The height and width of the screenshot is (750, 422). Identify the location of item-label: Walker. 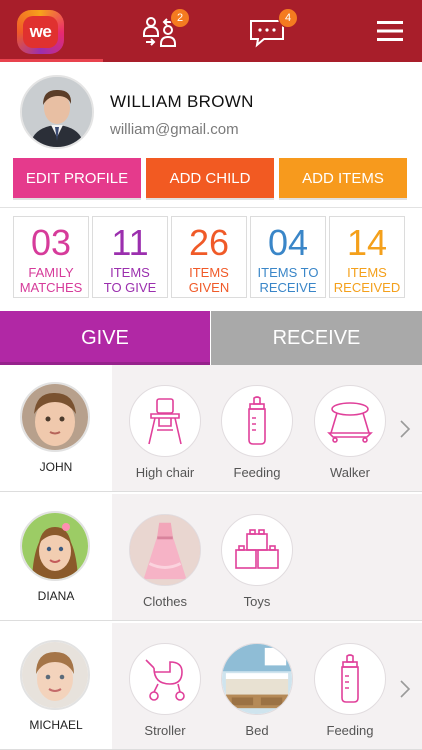
(350, 472).